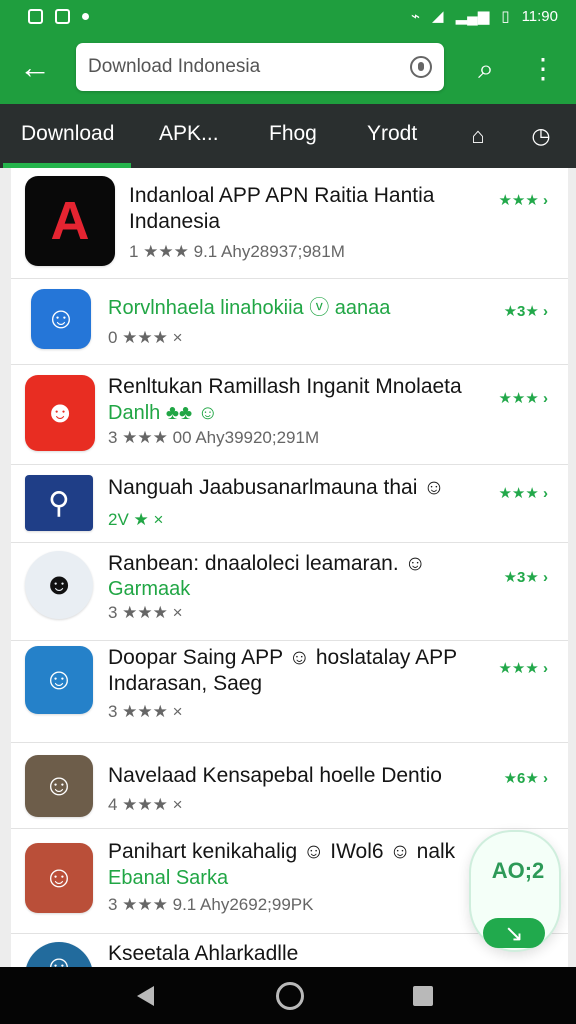 The image size is (576, 1024). I want to click on app-icon-headphones-avatar: ☻, so click(60, 413).